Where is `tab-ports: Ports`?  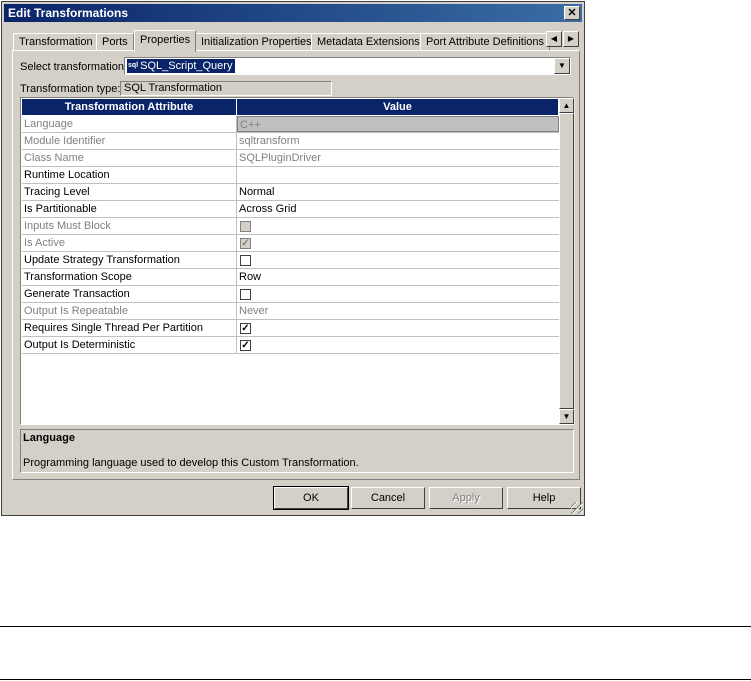
tab-ports: Ports is located at coordinates (115, 42).